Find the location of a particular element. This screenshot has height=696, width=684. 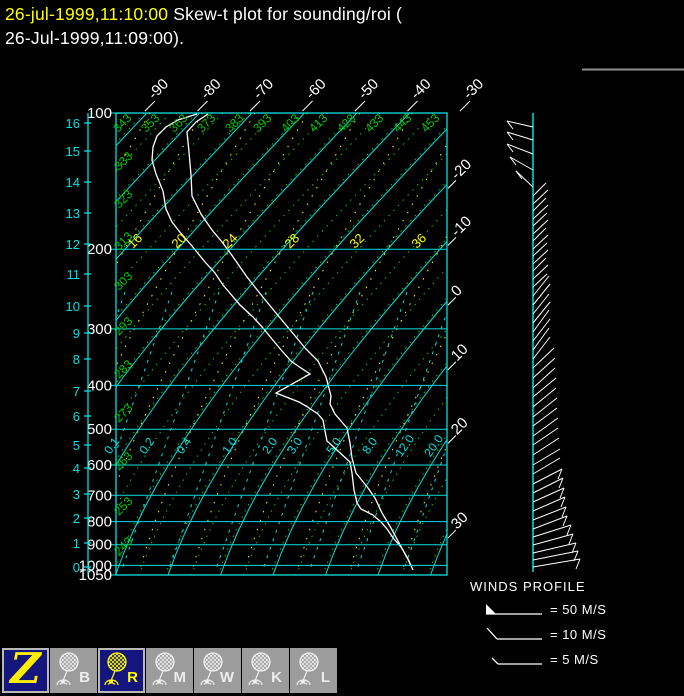

pressure-labels: 10020030040050060070080090010001050 is located at coordinates (95, 344).